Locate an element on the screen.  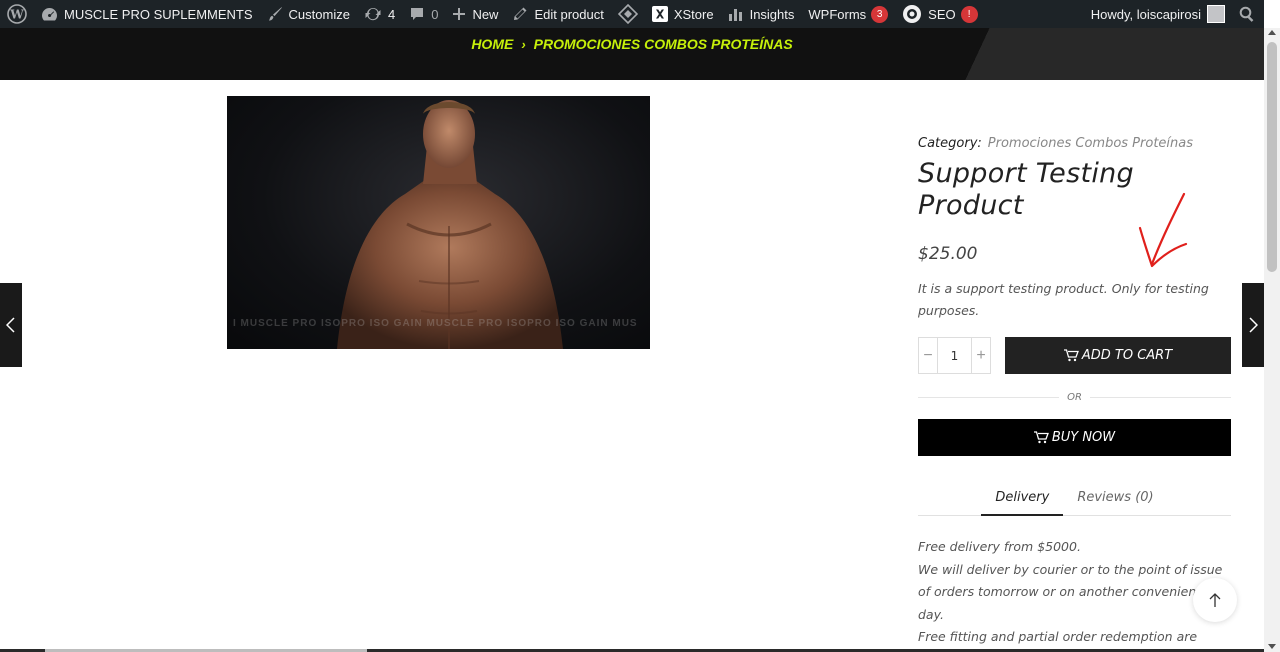
seo-menu: SEO ! is located at coordinates (939, 14).